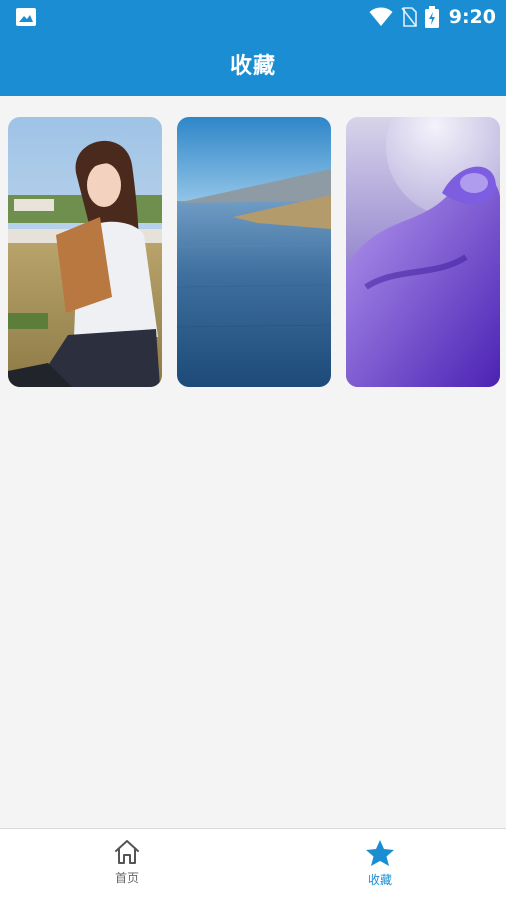 The width and height of the screenshot is (506, 900). Describe the element at coordinates (252, 66) in the screenshot. I see `page-title: 收藏` at that location.